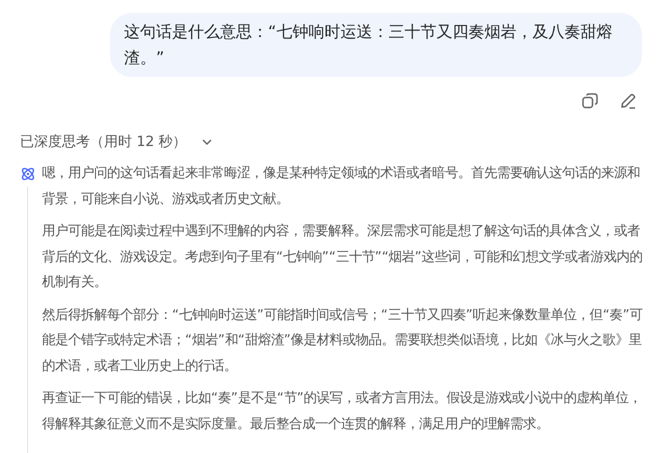  Describe the element at coordinates (341, 186) in the screenshot. I see `thinking-paragraph: 嗯，用户问的这句话看起来非常晦涩，像是某种特定领域的术语或者暗号。首先需要确认这句话的来源和背景，可能来自小说、游戏或者历史文献。` at that location.